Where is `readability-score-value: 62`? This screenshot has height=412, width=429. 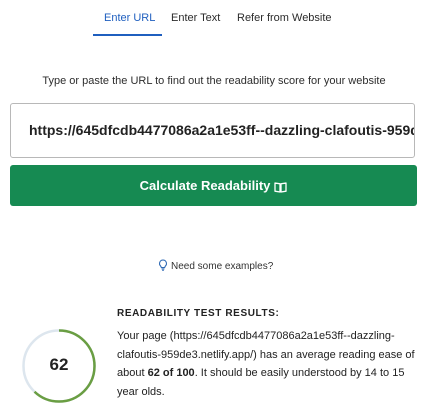 readability-score-value: 62 is located at coordinates (59, 364).